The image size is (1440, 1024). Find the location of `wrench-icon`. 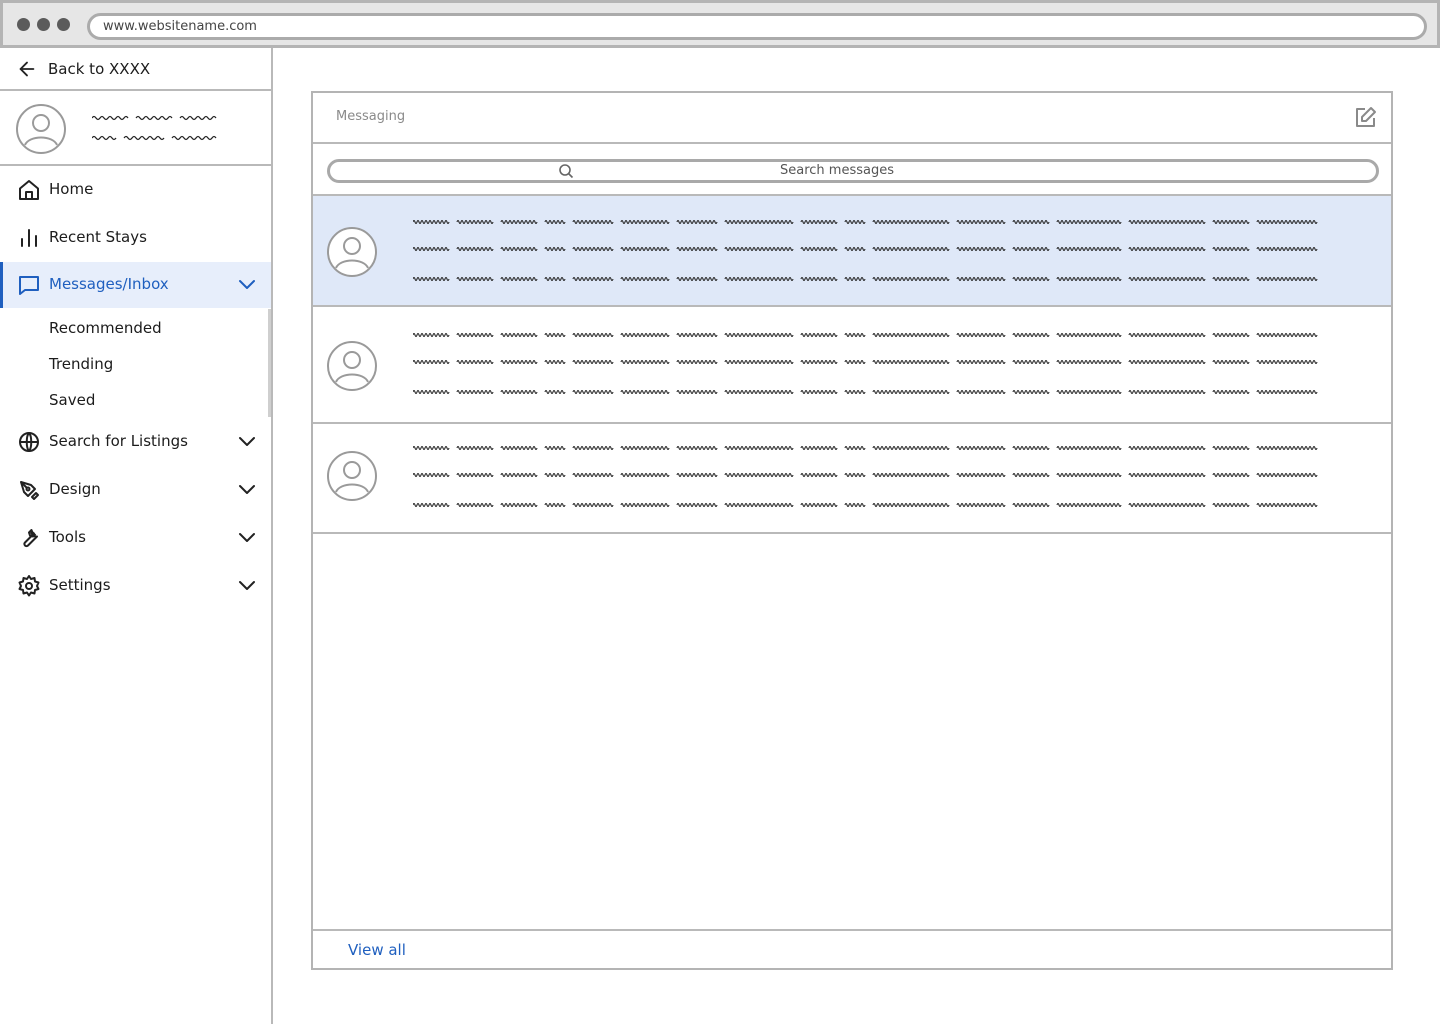

wrench-icon is located at coordinates (30, 538).